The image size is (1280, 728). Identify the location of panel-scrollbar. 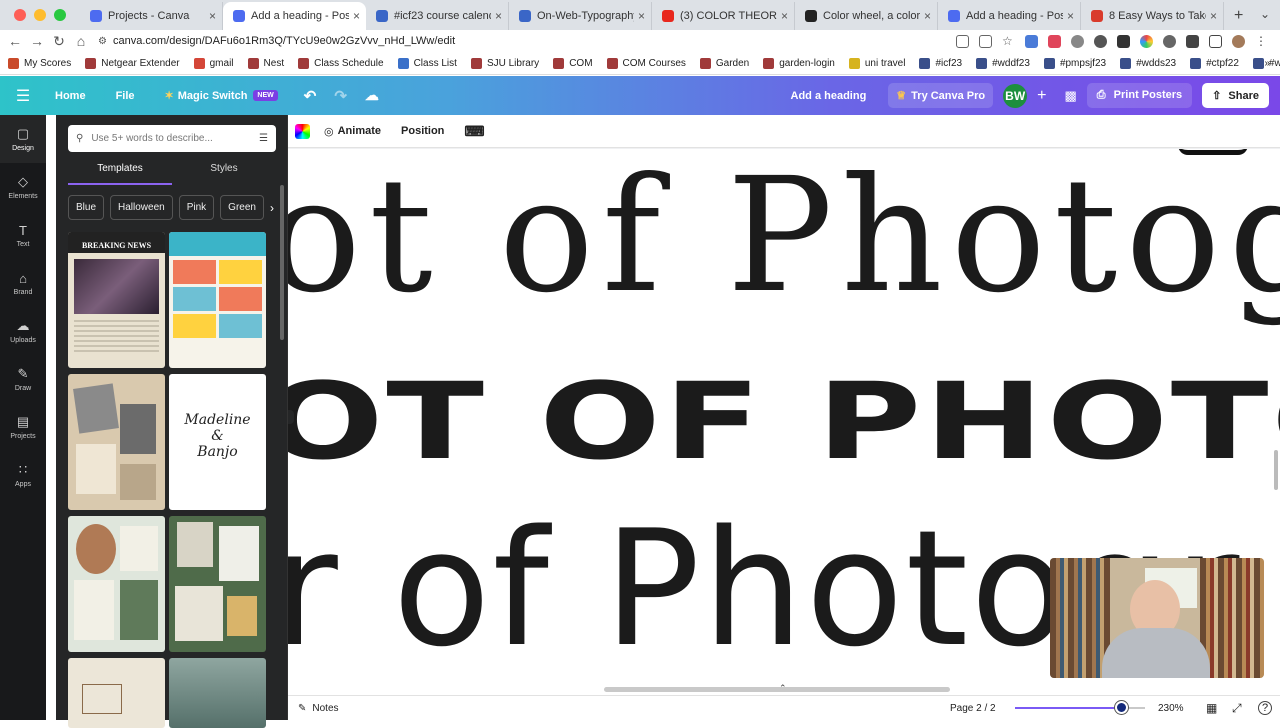
(282, 262).